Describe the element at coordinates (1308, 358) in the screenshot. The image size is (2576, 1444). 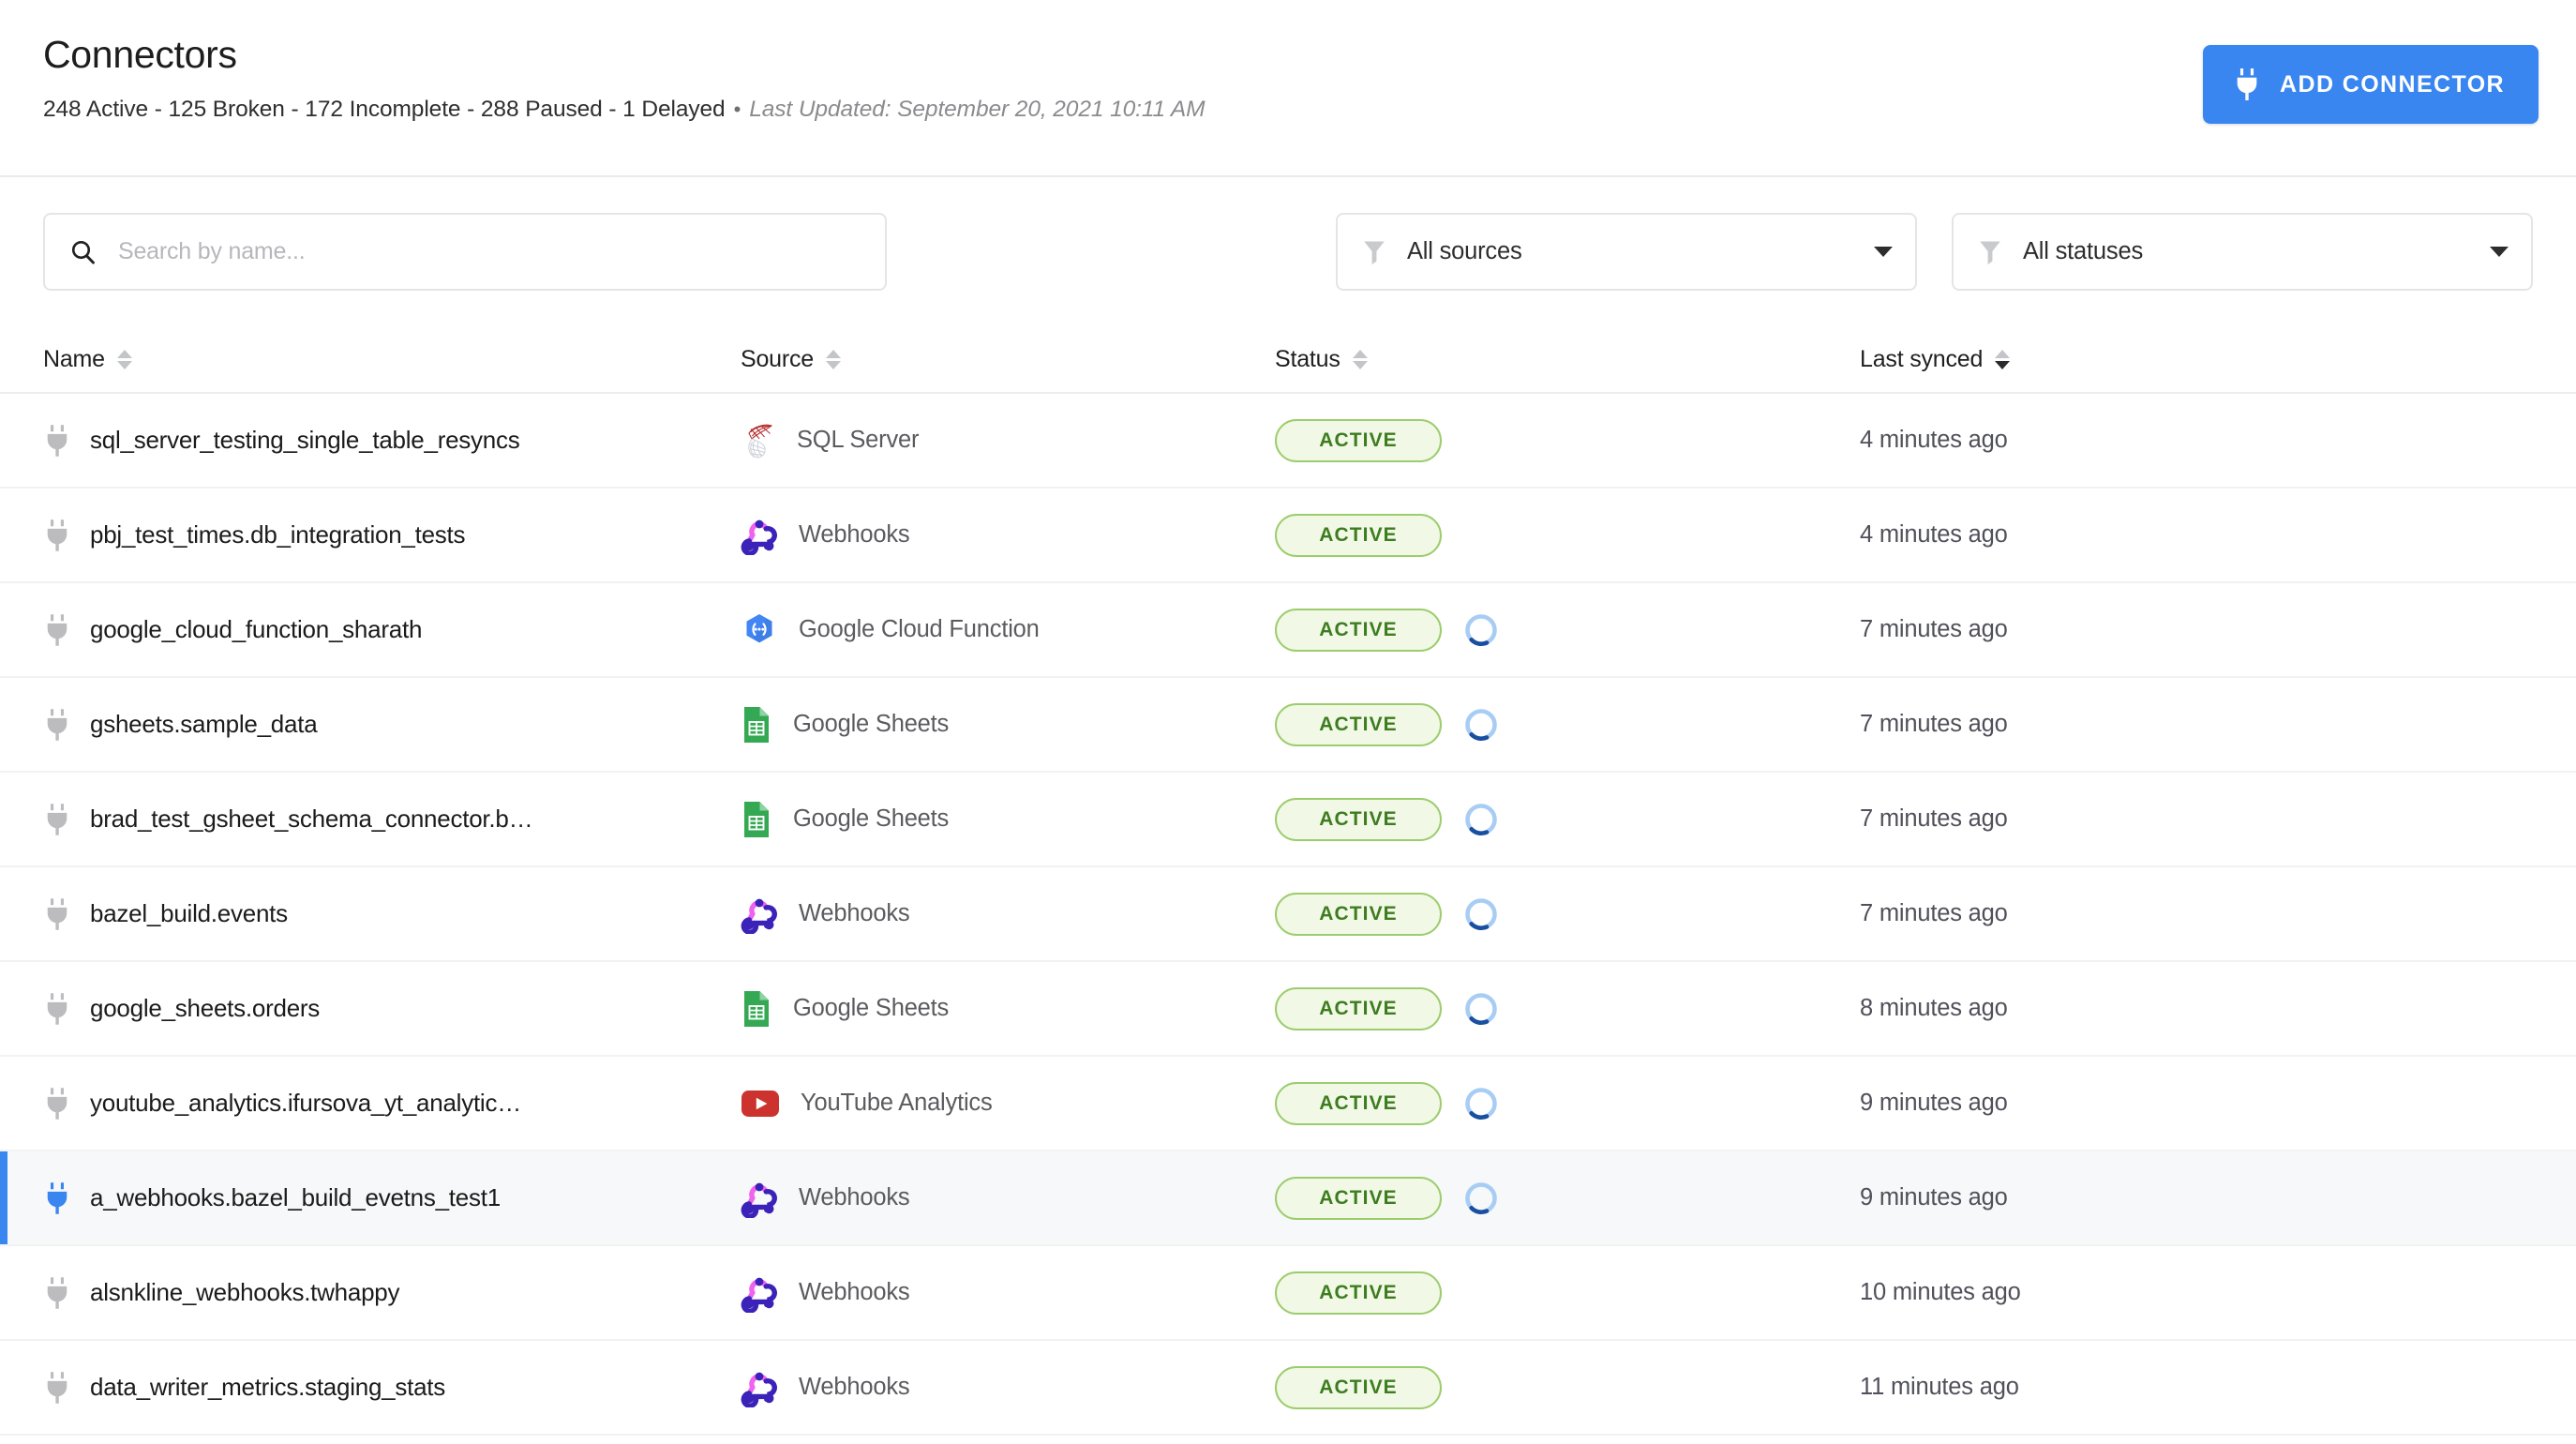
I see `column-label: Status` at that location.